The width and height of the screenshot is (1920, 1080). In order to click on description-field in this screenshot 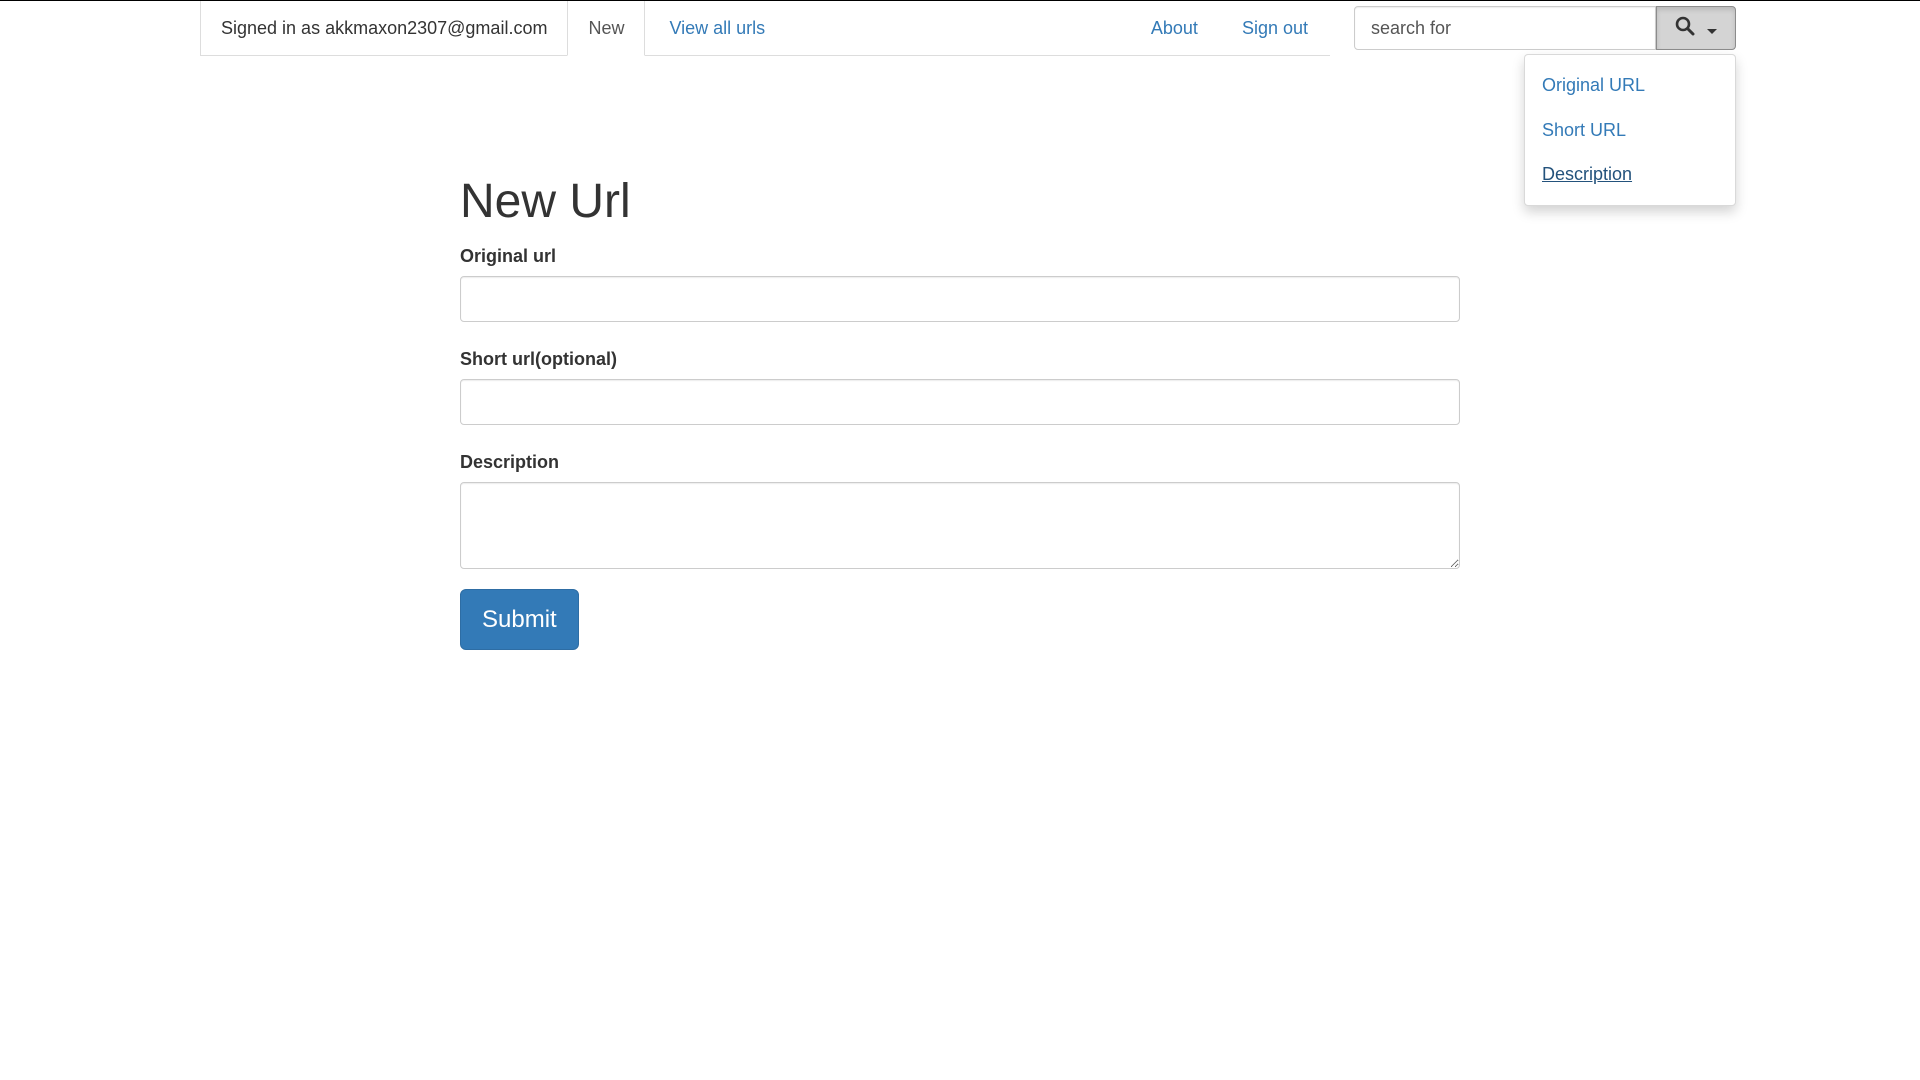, I will do `click(960, 525)`.